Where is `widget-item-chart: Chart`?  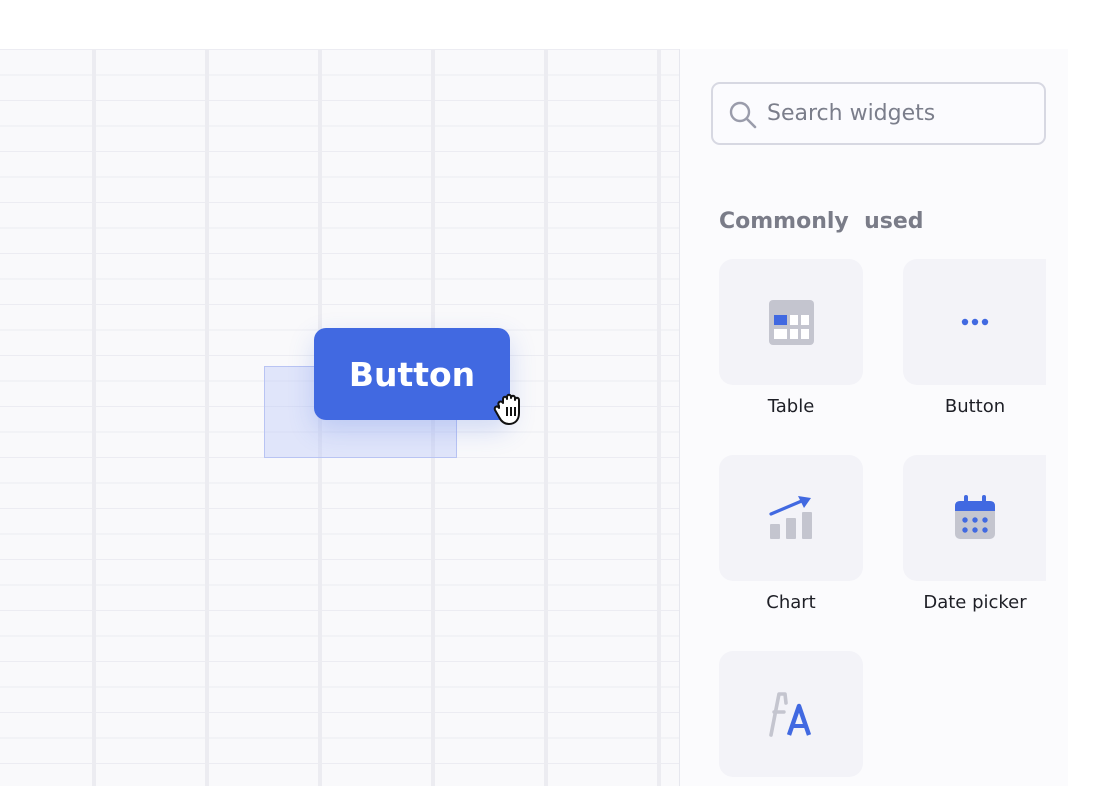
widget-item-chart: Chart is located at coordinates (791, 534).